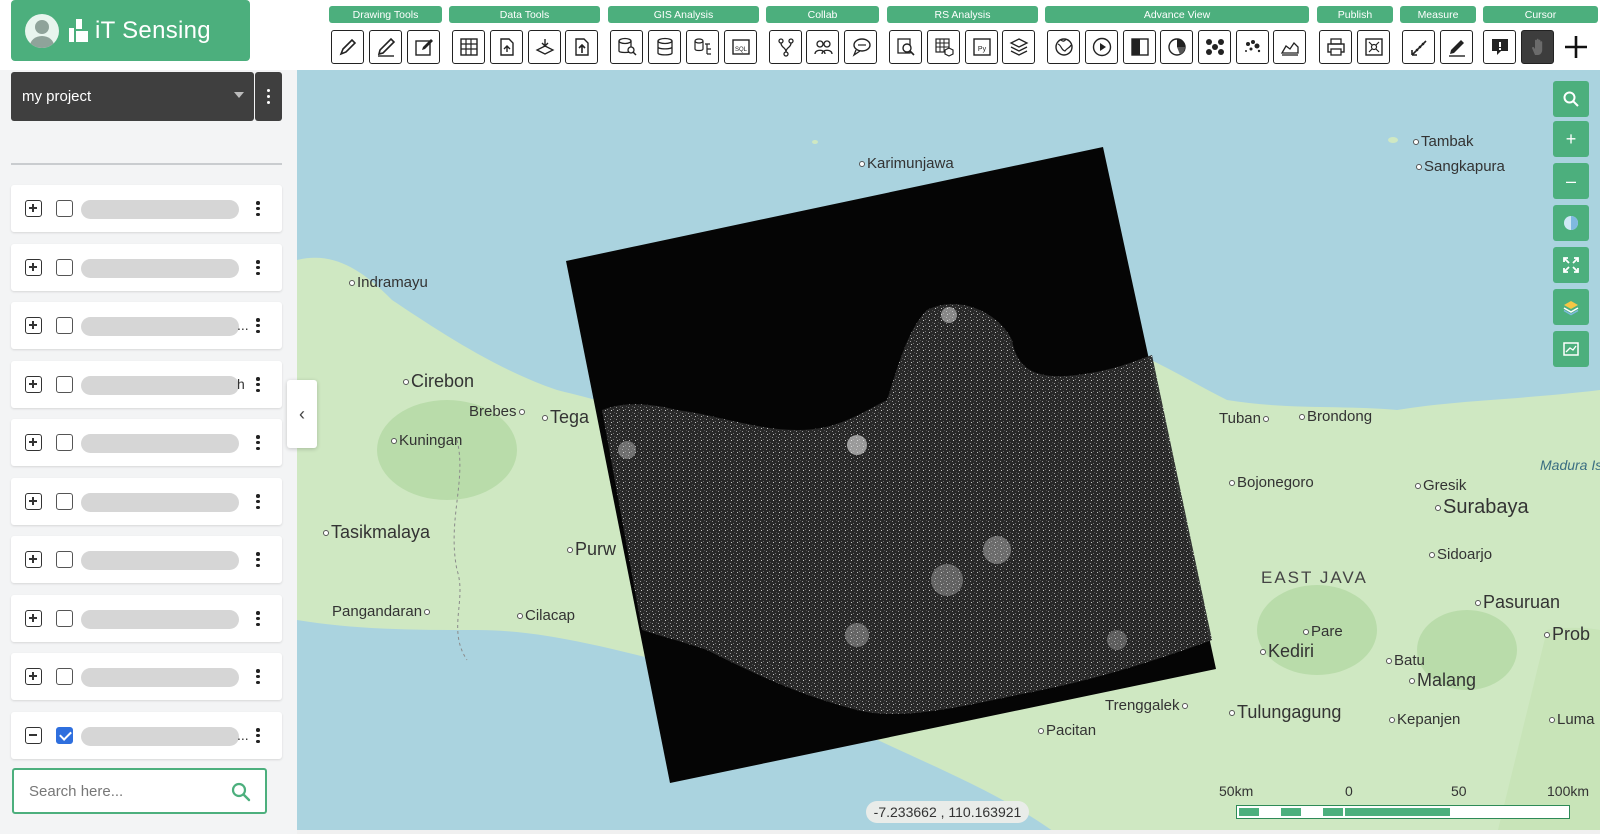 Image resolution: width=1600 pixels, height=834 pixels. Describe the element at coordinates (581, 47) in the screenshot. I see `upload-tool-button` at that location.